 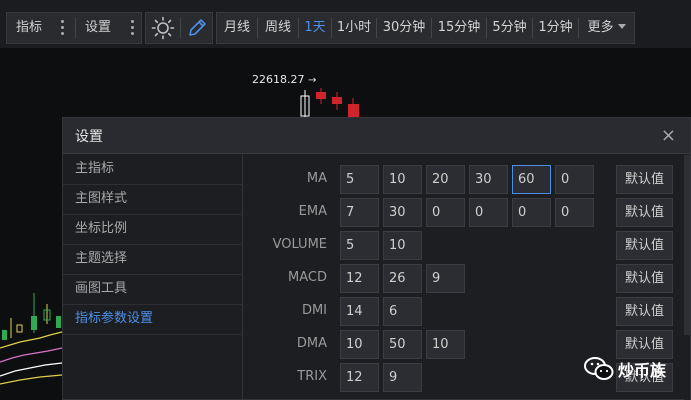 I want to click on settings-button: 设置, so click(x=98, y=28).